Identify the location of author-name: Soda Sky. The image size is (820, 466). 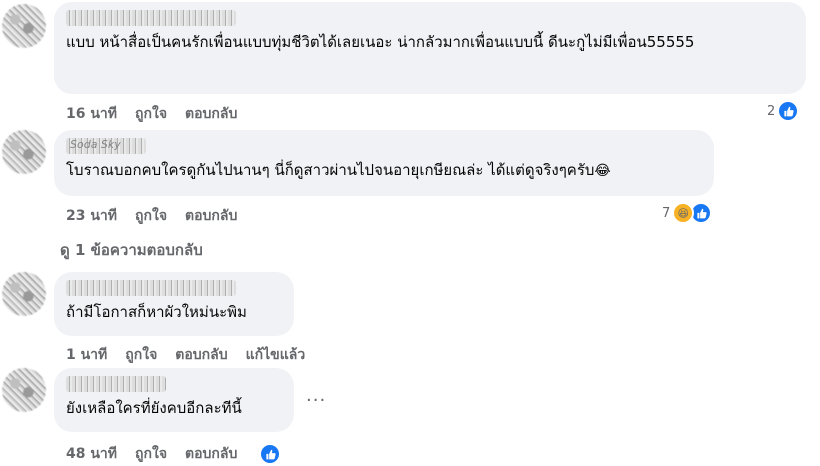
(106, 146).